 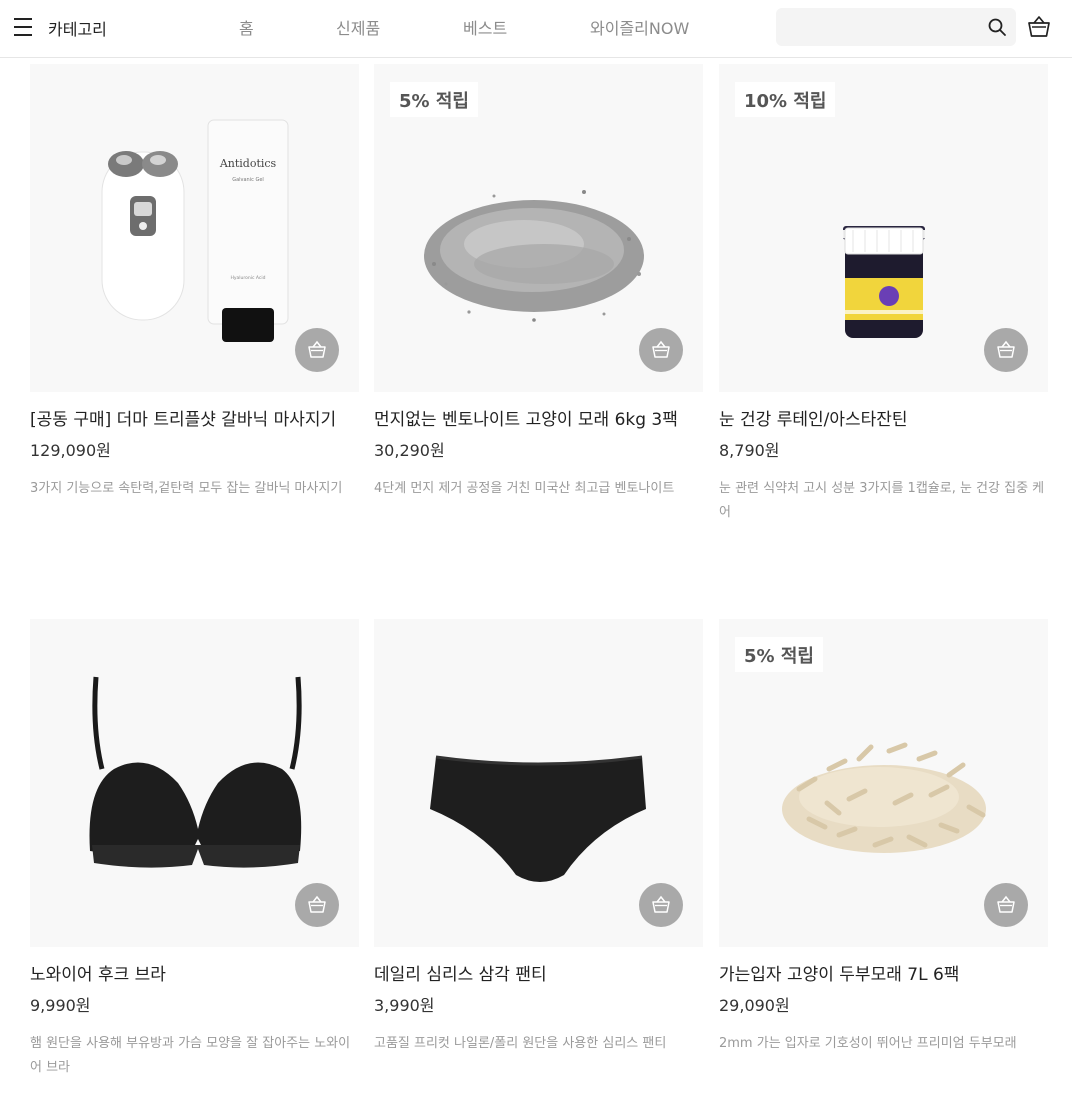 I want to click on nav-home: 홈, so click(x=246, y=27).